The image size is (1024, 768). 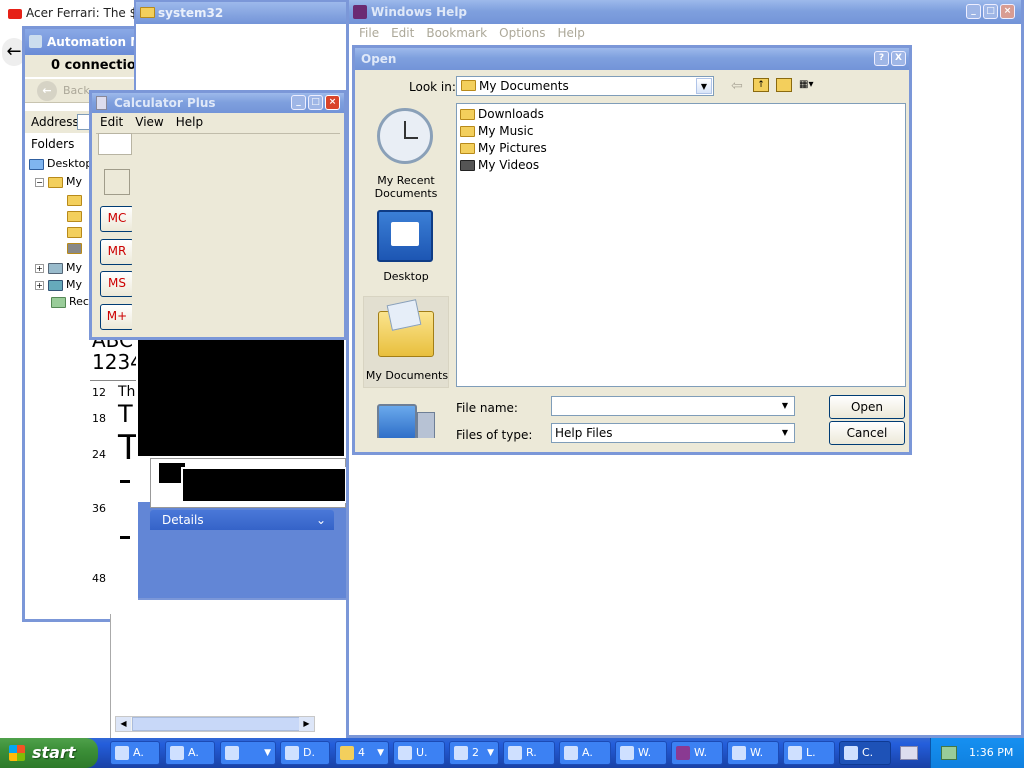 I want to click on computer-icon, so click(x=397, y=421).